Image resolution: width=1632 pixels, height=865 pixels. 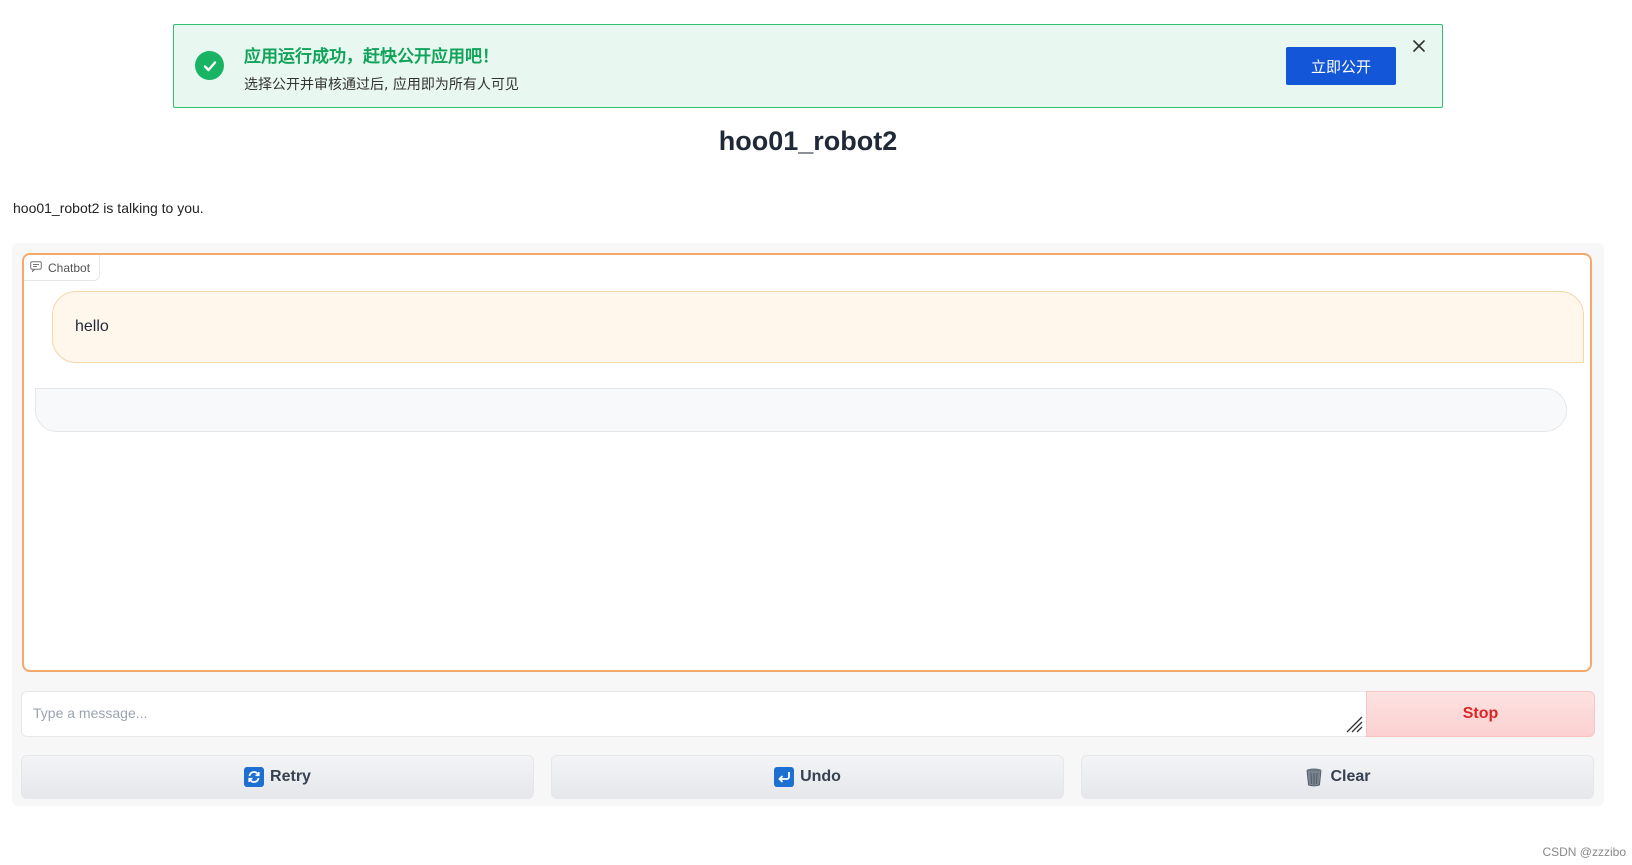 I want to click on undo-icon, so click(x=784, y=777).